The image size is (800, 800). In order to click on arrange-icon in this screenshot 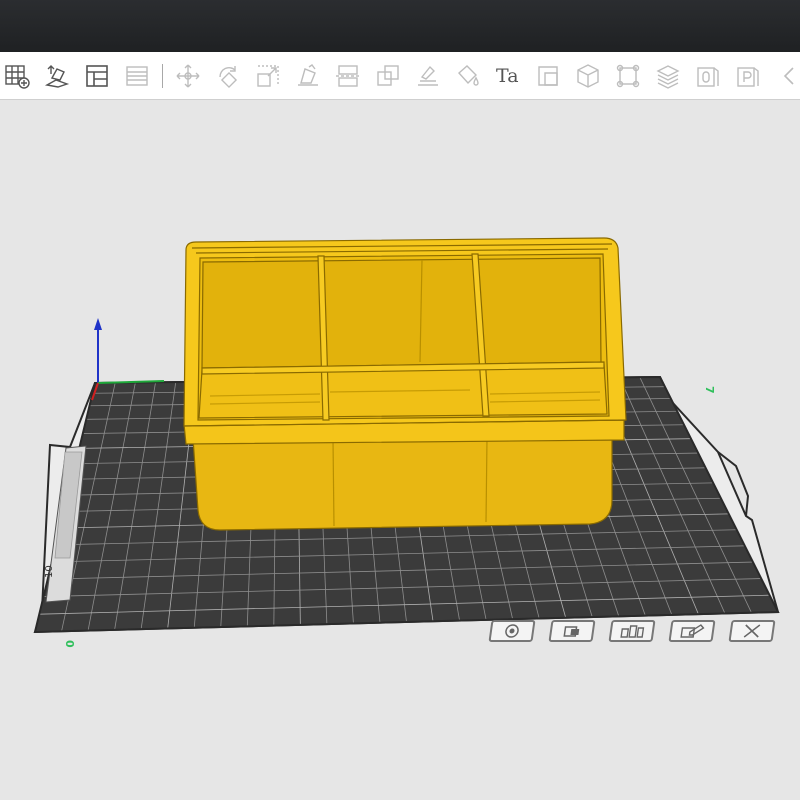, I will do `click(632, 631)`.